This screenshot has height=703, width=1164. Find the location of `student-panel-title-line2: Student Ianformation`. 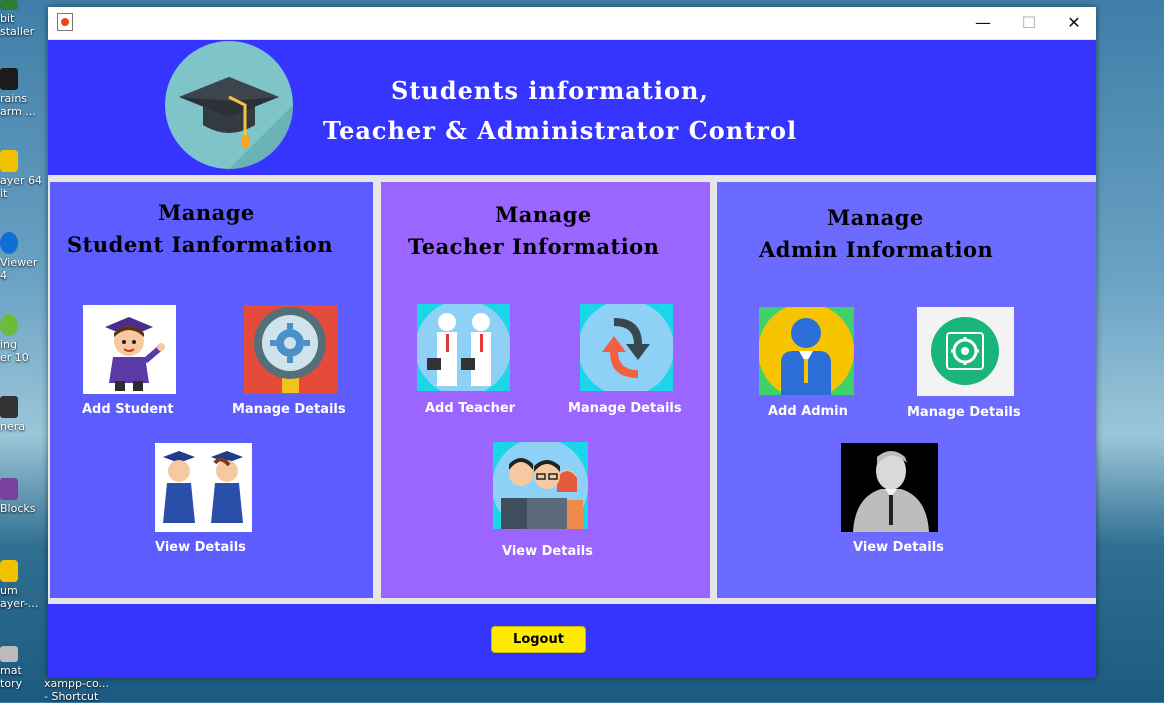

student-panel-title-line2: Student Ianformation is located at coordinates (200, 244).